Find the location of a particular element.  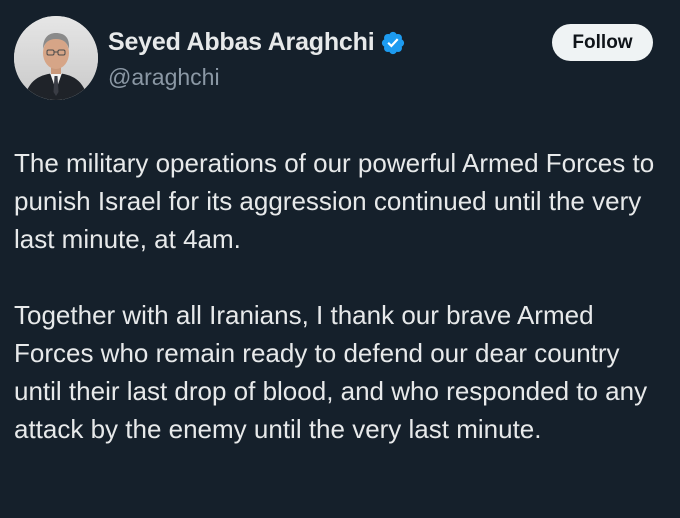

profile-photo-icon is located at coordinates (56, 58).